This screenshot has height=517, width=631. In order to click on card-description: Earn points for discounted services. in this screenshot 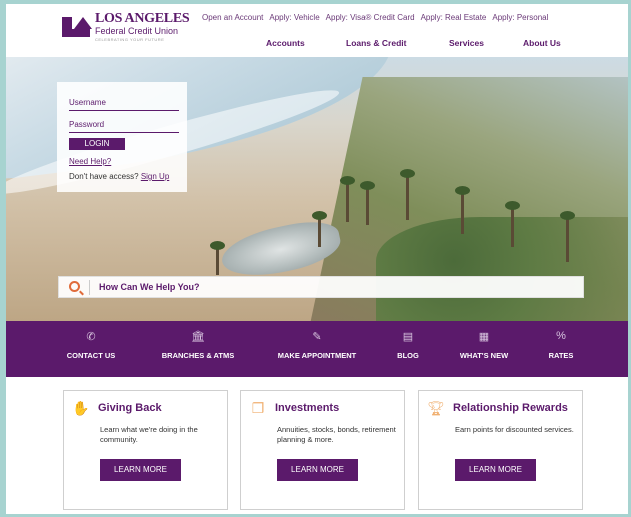, I will do `click(514, 429)`.